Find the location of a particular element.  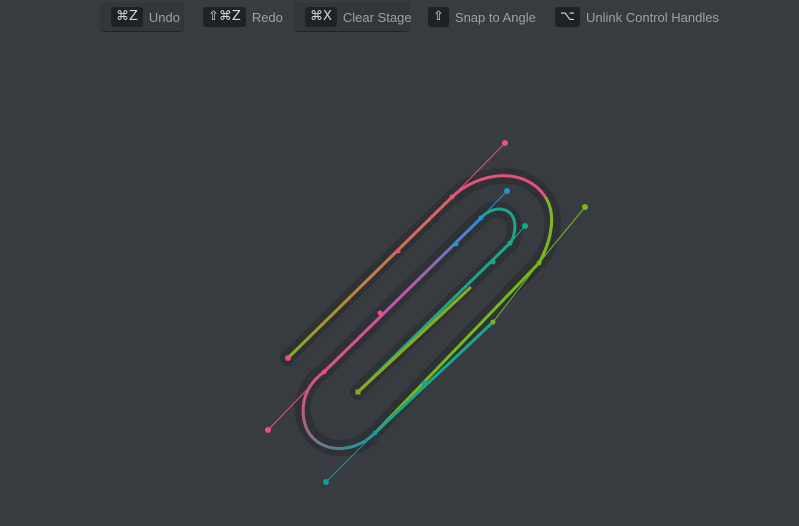

anchor-inner-pink is located at coordinates (380, 313).